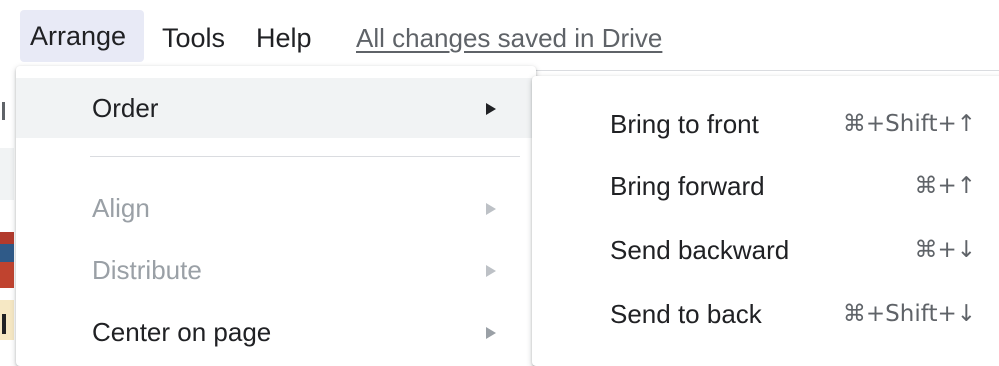 The width and height of the screenshot is (999, 366). What do you see at coordinates (945, 186) in the screenshot?
I see `keyboard-shortcut: ⌘+↑` at bounding box center [945, 186].